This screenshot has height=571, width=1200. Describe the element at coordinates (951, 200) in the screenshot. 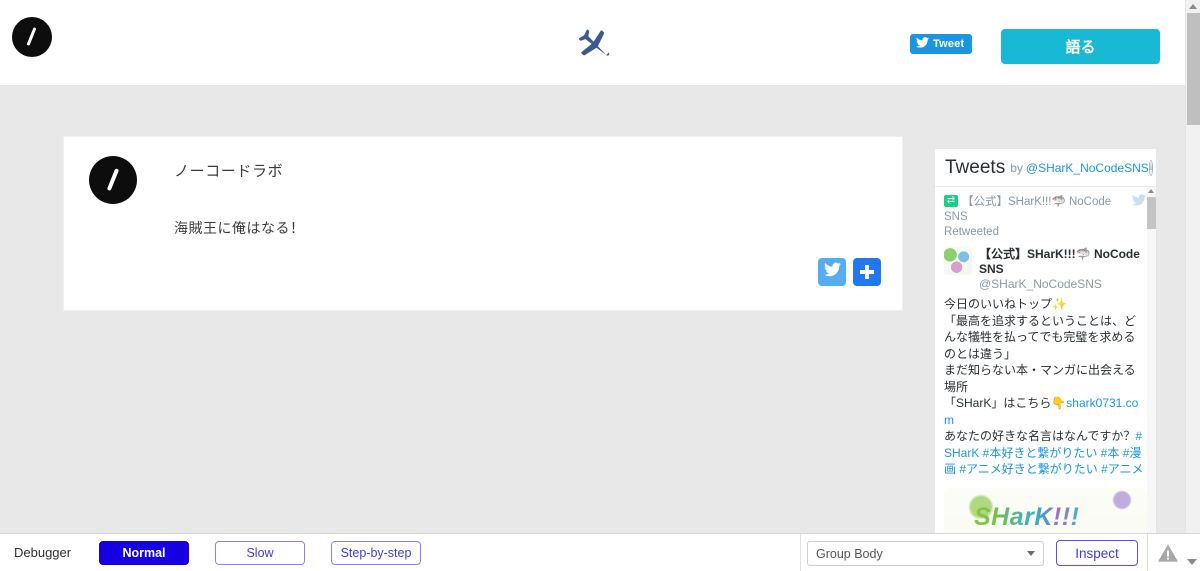

I see `retweet-icon` at that location.